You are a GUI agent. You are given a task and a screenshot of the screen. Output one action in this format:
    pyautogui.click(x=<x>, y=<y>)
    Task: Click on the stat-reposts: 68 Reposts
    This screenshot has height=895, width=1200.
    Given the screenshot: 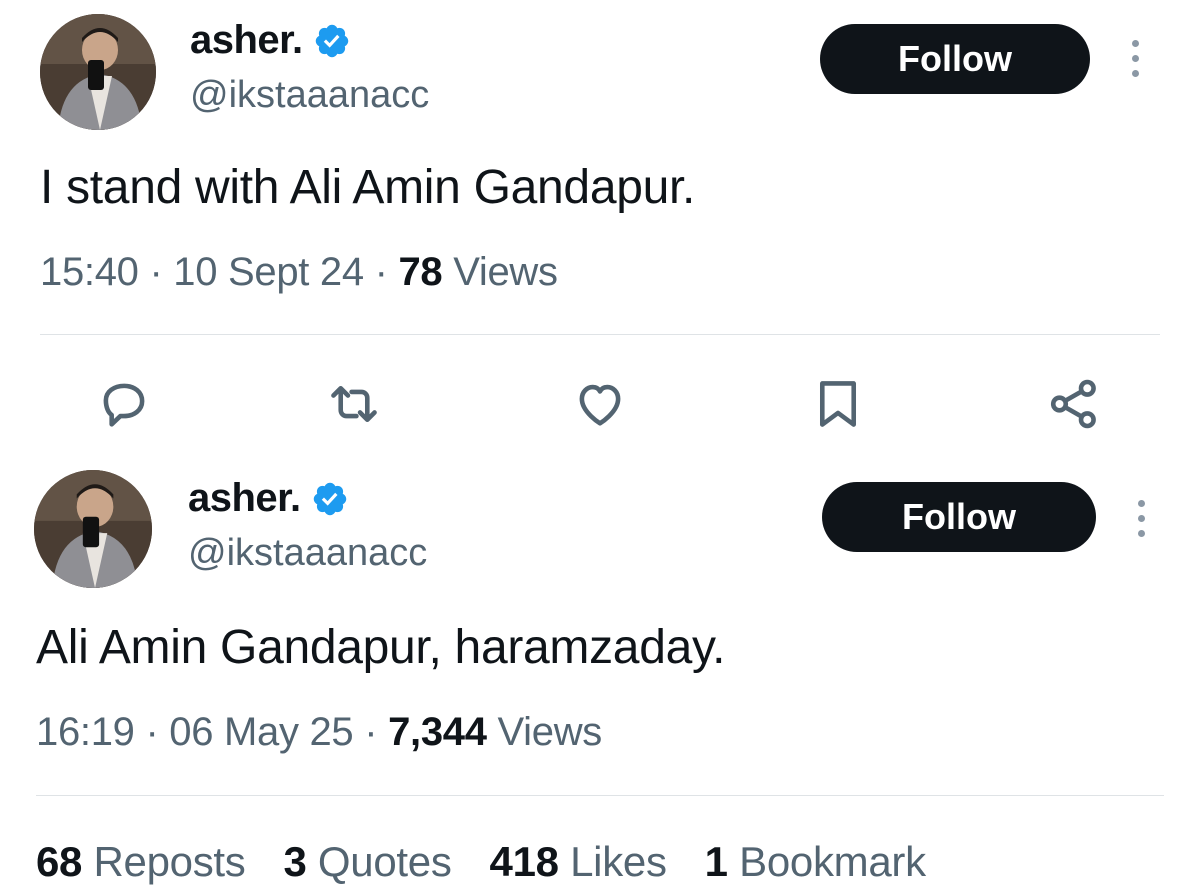 What is the action you would take?
    pyautogui.click(x=141, y=862)
    